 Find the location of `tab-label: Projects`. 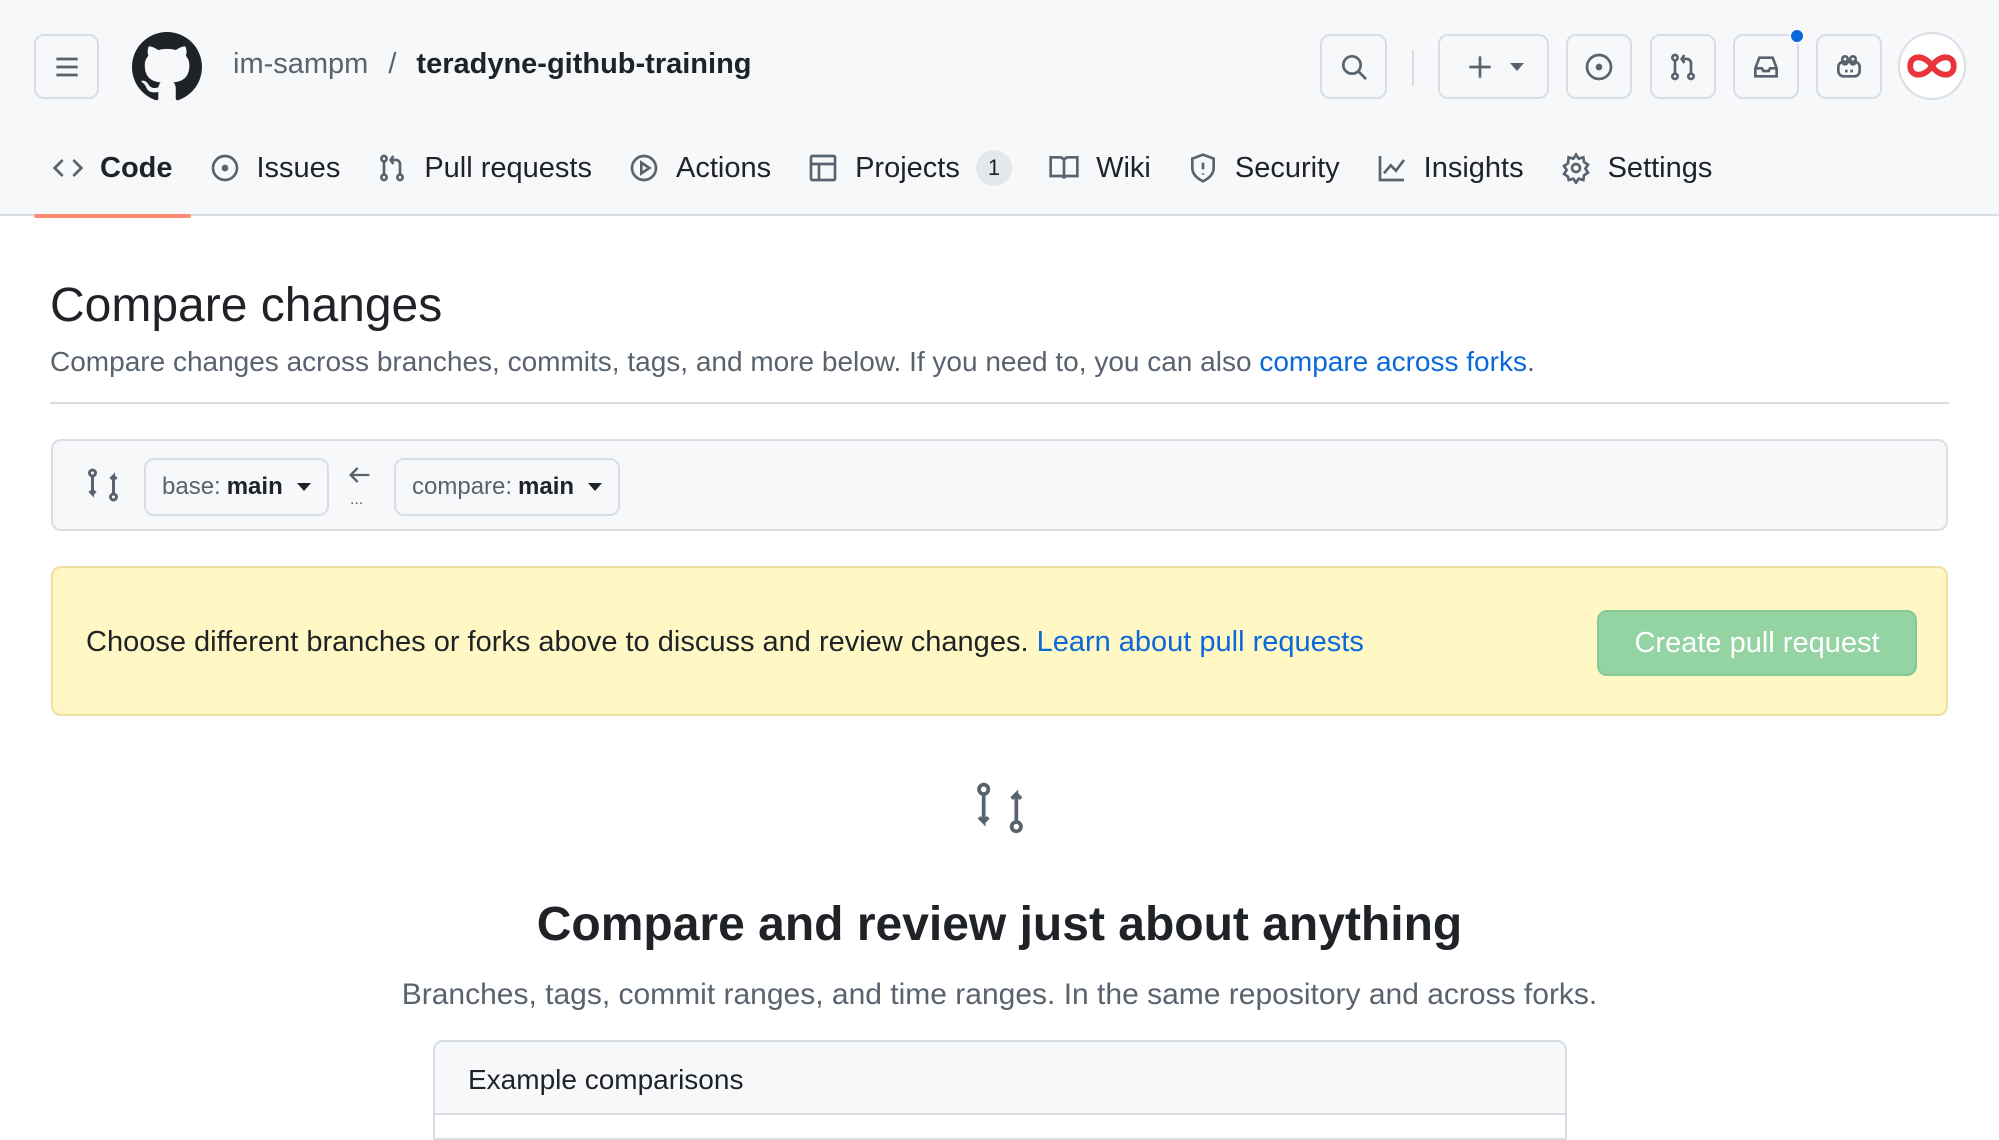

tab-label: Projects is located at coordinates (907, 167).